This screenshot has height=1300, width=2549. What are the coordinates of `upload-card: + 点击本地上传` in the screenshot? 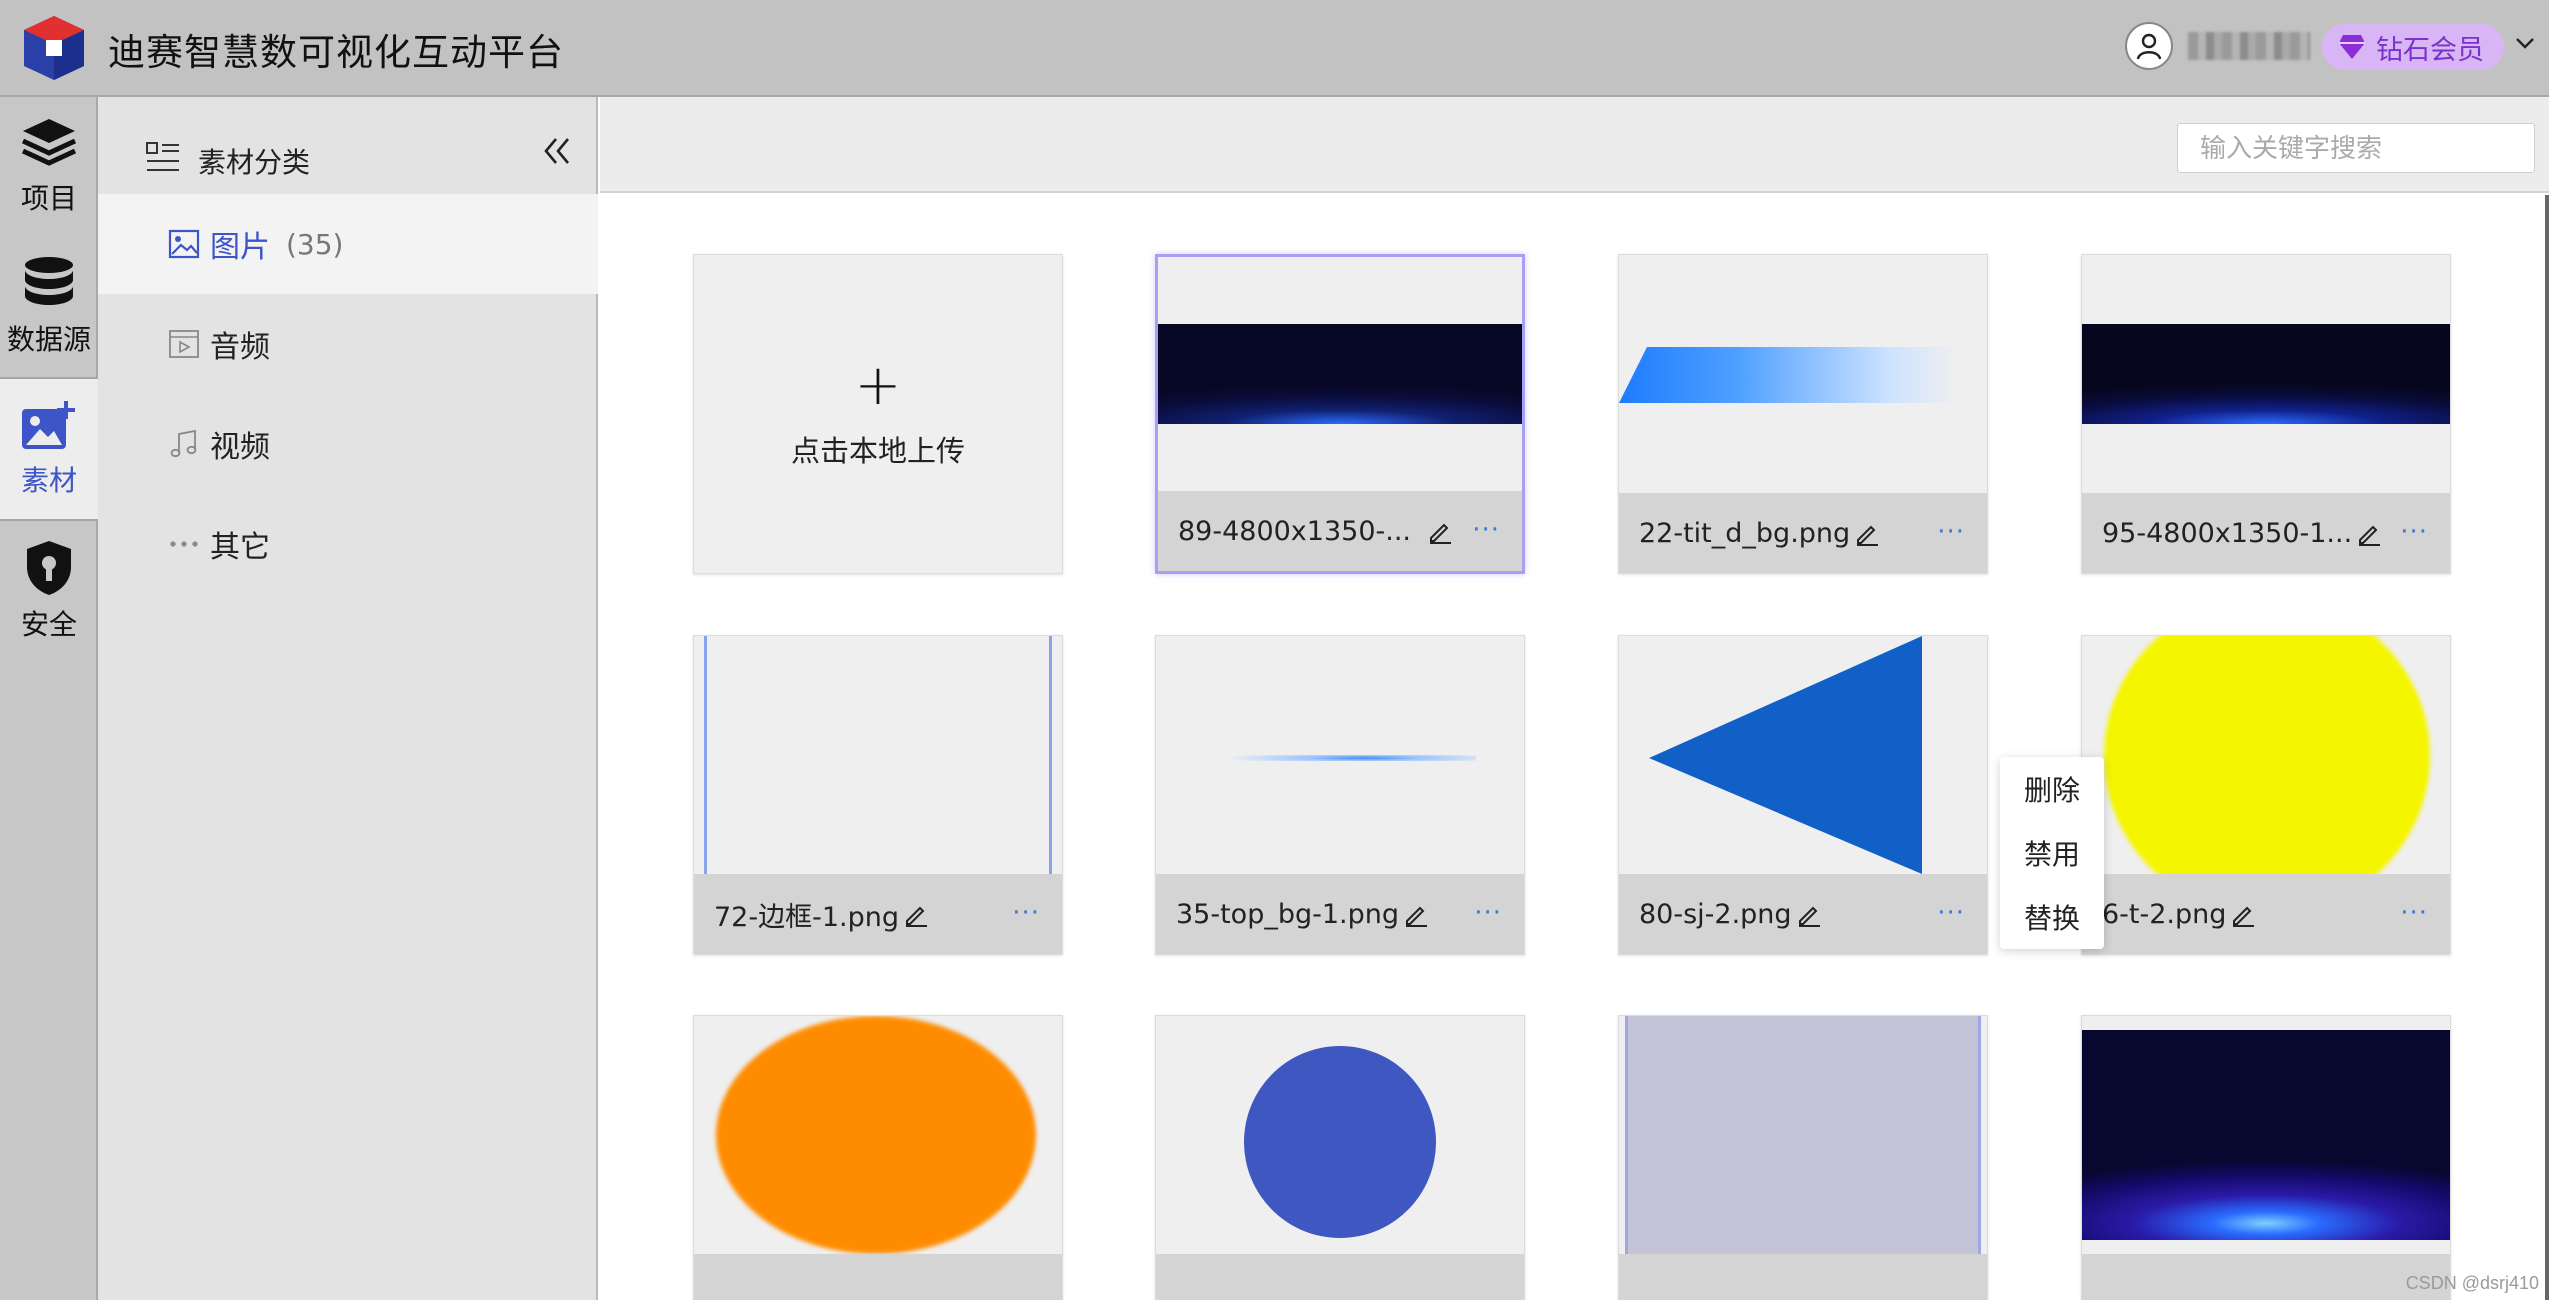 It's located at (878, 414).